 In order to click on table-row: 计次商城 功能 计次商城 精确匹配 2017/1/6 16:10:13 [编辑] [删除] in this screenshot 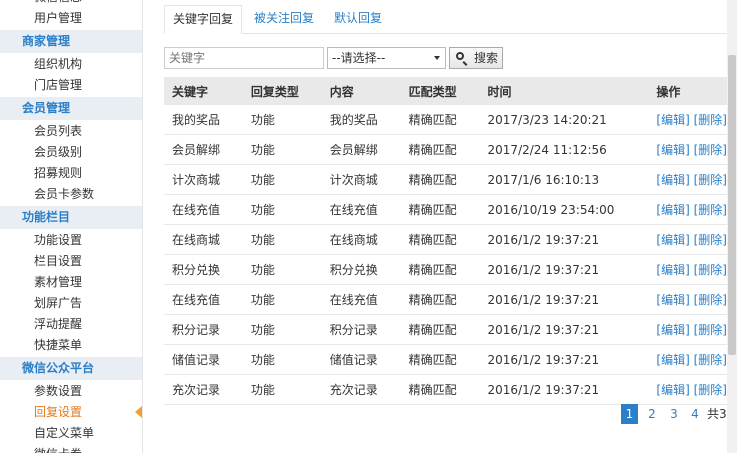, I will do `click(445, 179)`.